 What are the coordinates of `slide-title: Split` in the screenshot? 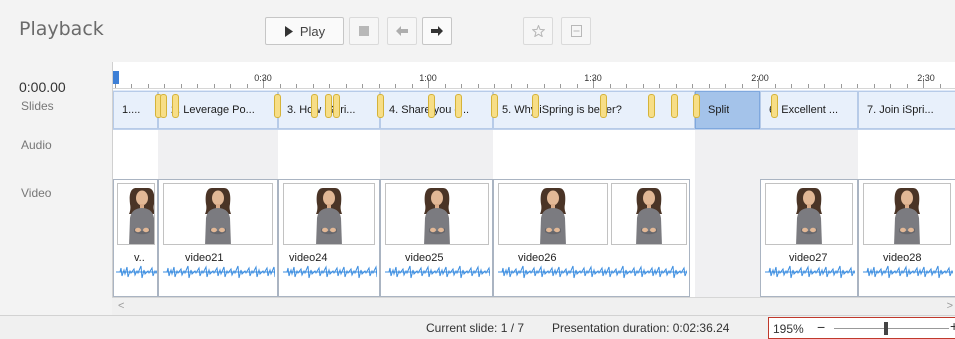 It's located at (719, 110).